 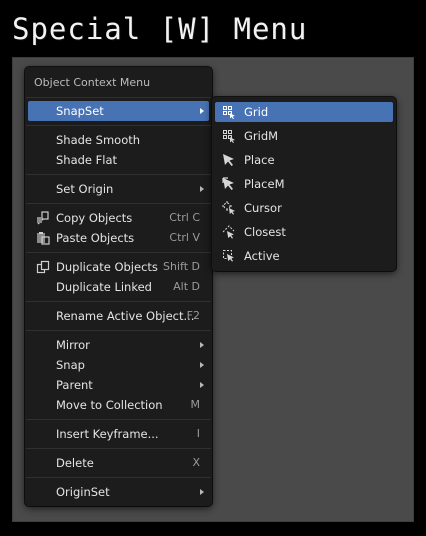 I want to click on submenu-item-label: Cursor, so click(x=263, y=208).